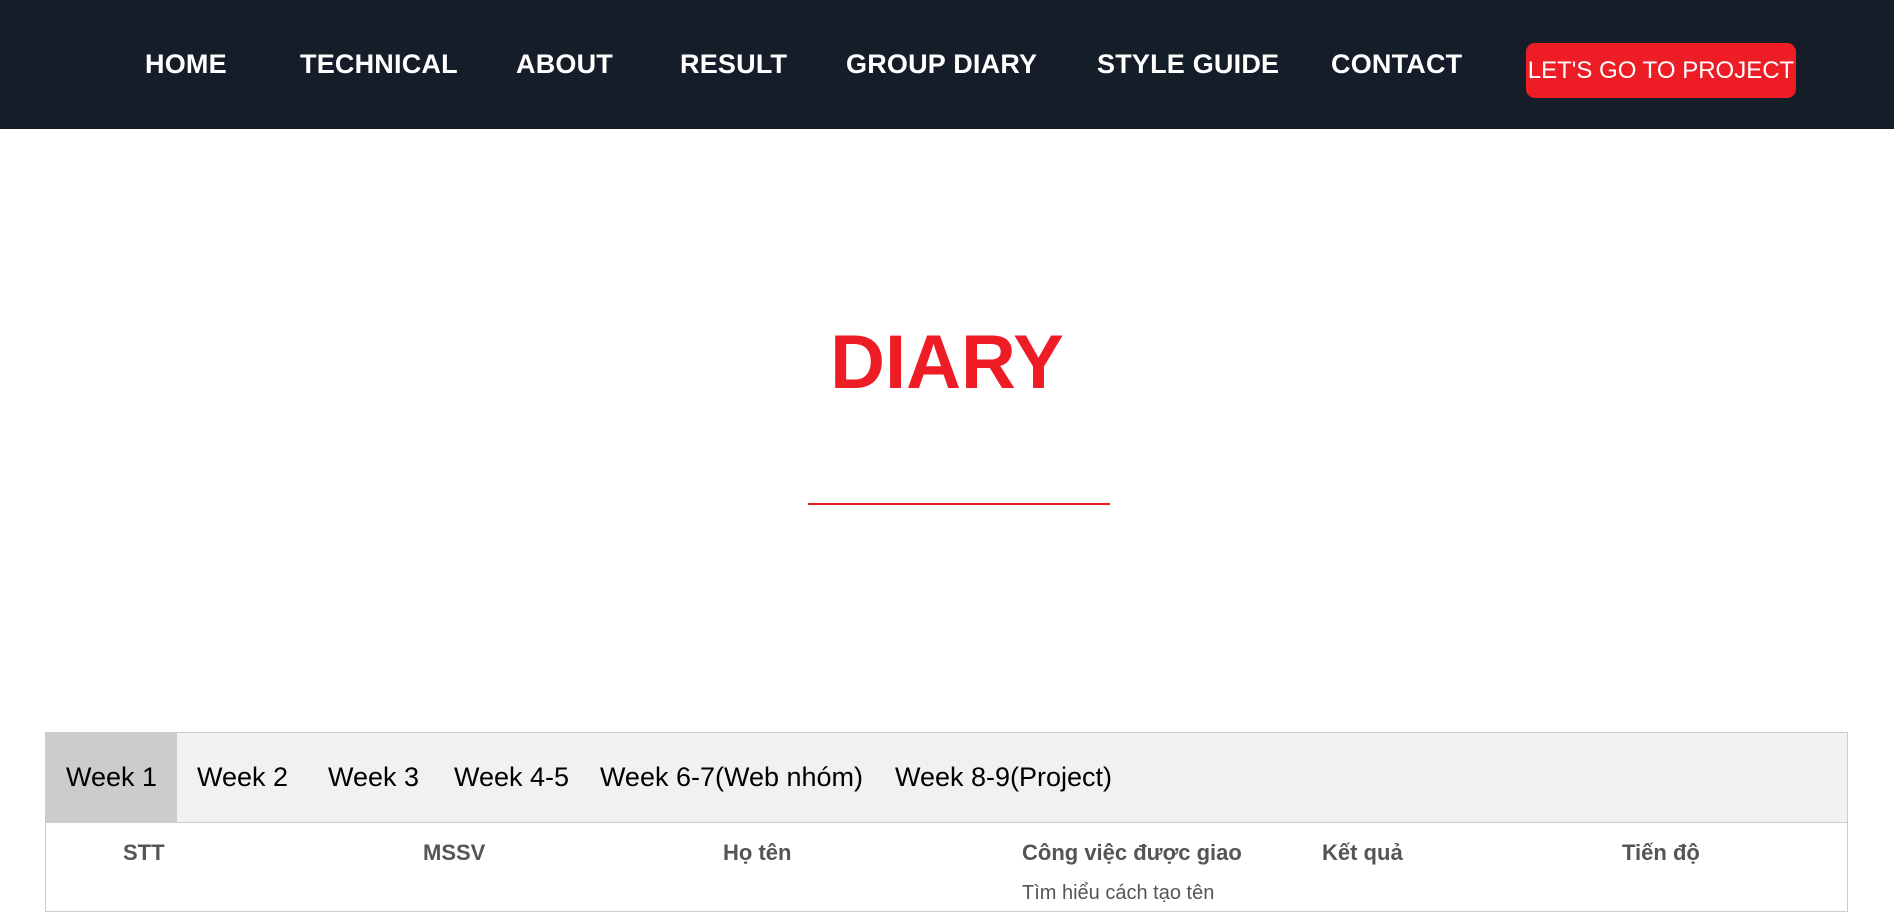 The width and height of the screenshot is (1894, 912). Describe the element at coordinates (1003, 777) in the screenshot. I see `tab-week-8-9: Week 8-9(Project)` at that location.